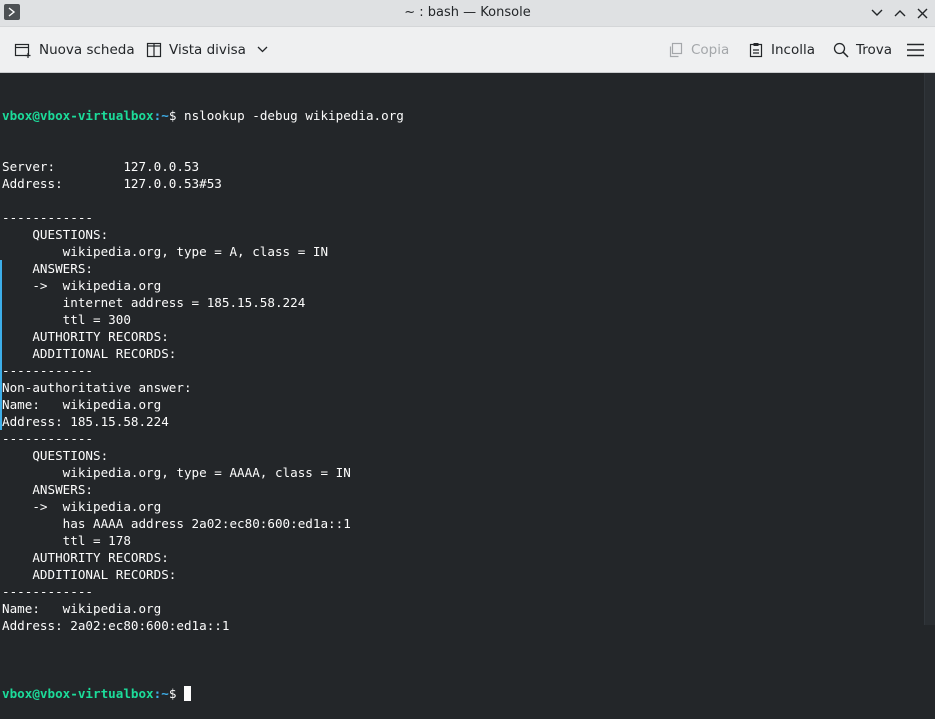 This screenshot has height=719, width=935. What do you see at coordinates (22, 50) in the screenshot?
I see `new-tab-icon` at bounding box center [22, 50].